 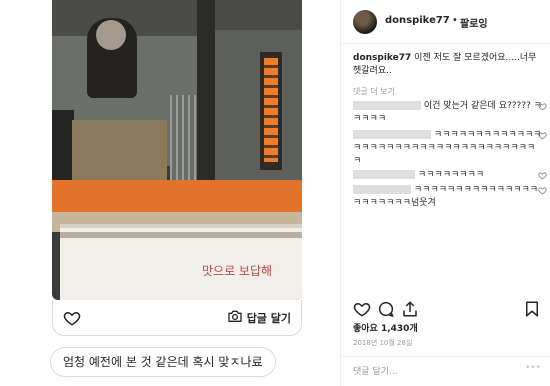 I want to click on photo-rack, so click(x=184, y=137).